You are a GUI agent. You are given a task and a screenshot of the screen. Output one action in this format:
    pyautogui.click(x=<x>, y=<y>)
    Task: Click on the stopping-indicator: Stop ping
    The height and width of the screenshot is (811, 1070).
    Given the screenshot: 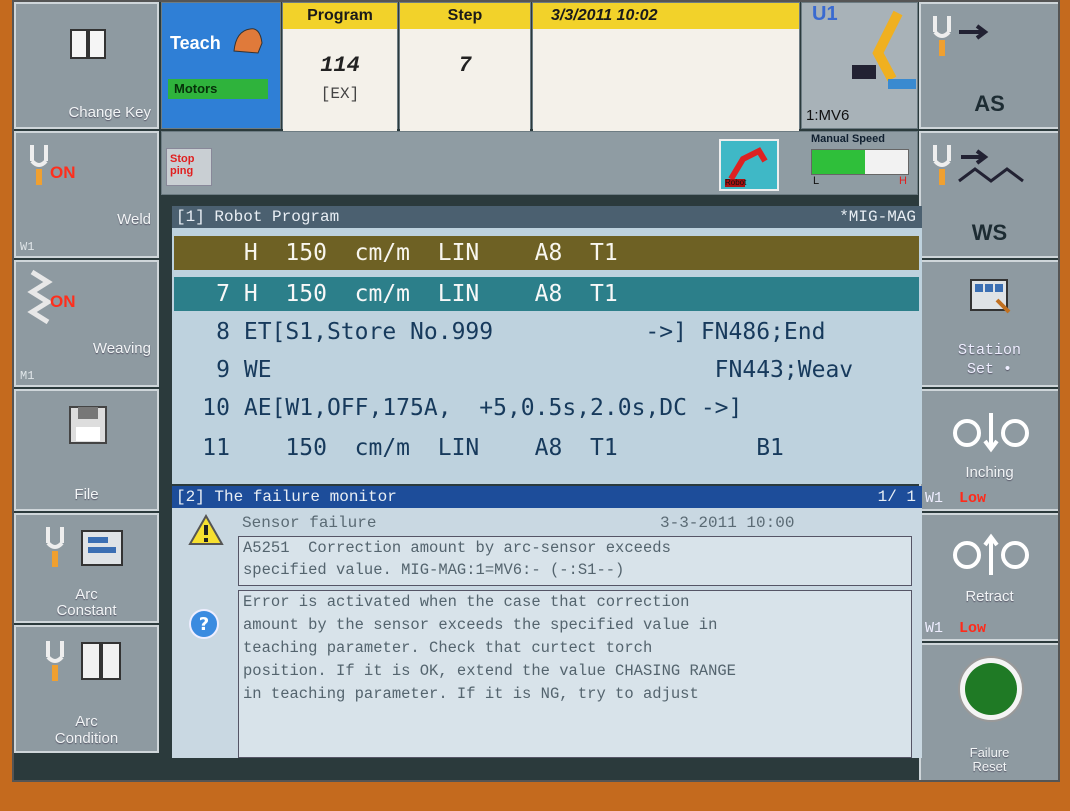 What is the action you would take?
    pyautogui.click(x=189, y=167)
    